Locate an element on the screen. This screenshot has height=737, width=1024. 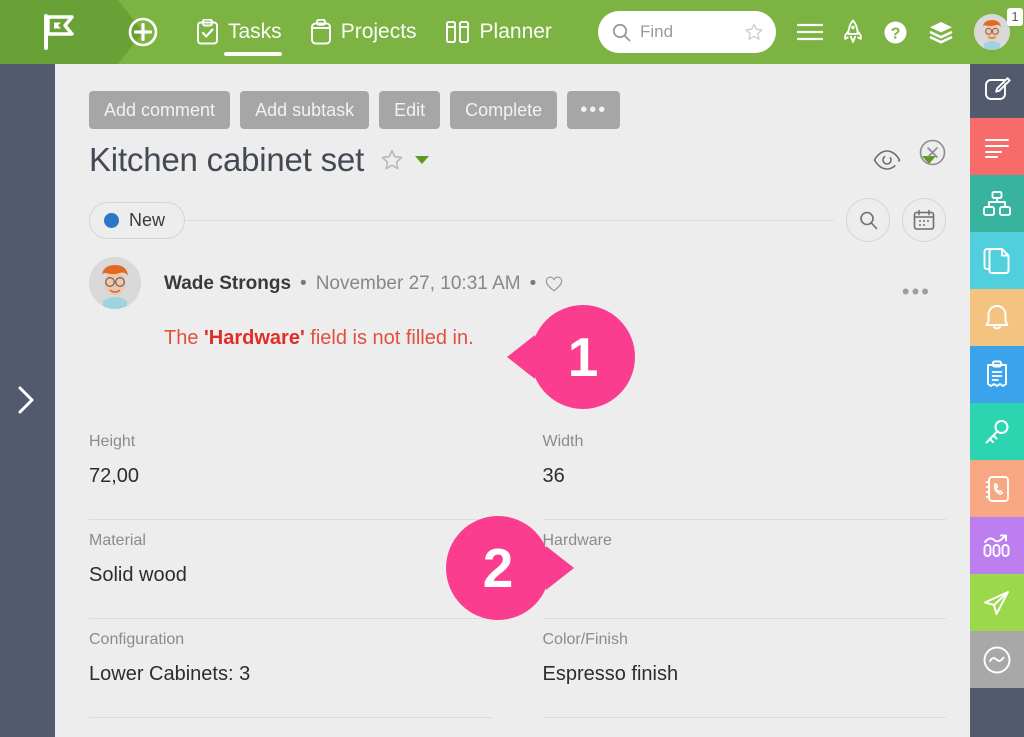
columns-icon is located at coordinates (457, 32).